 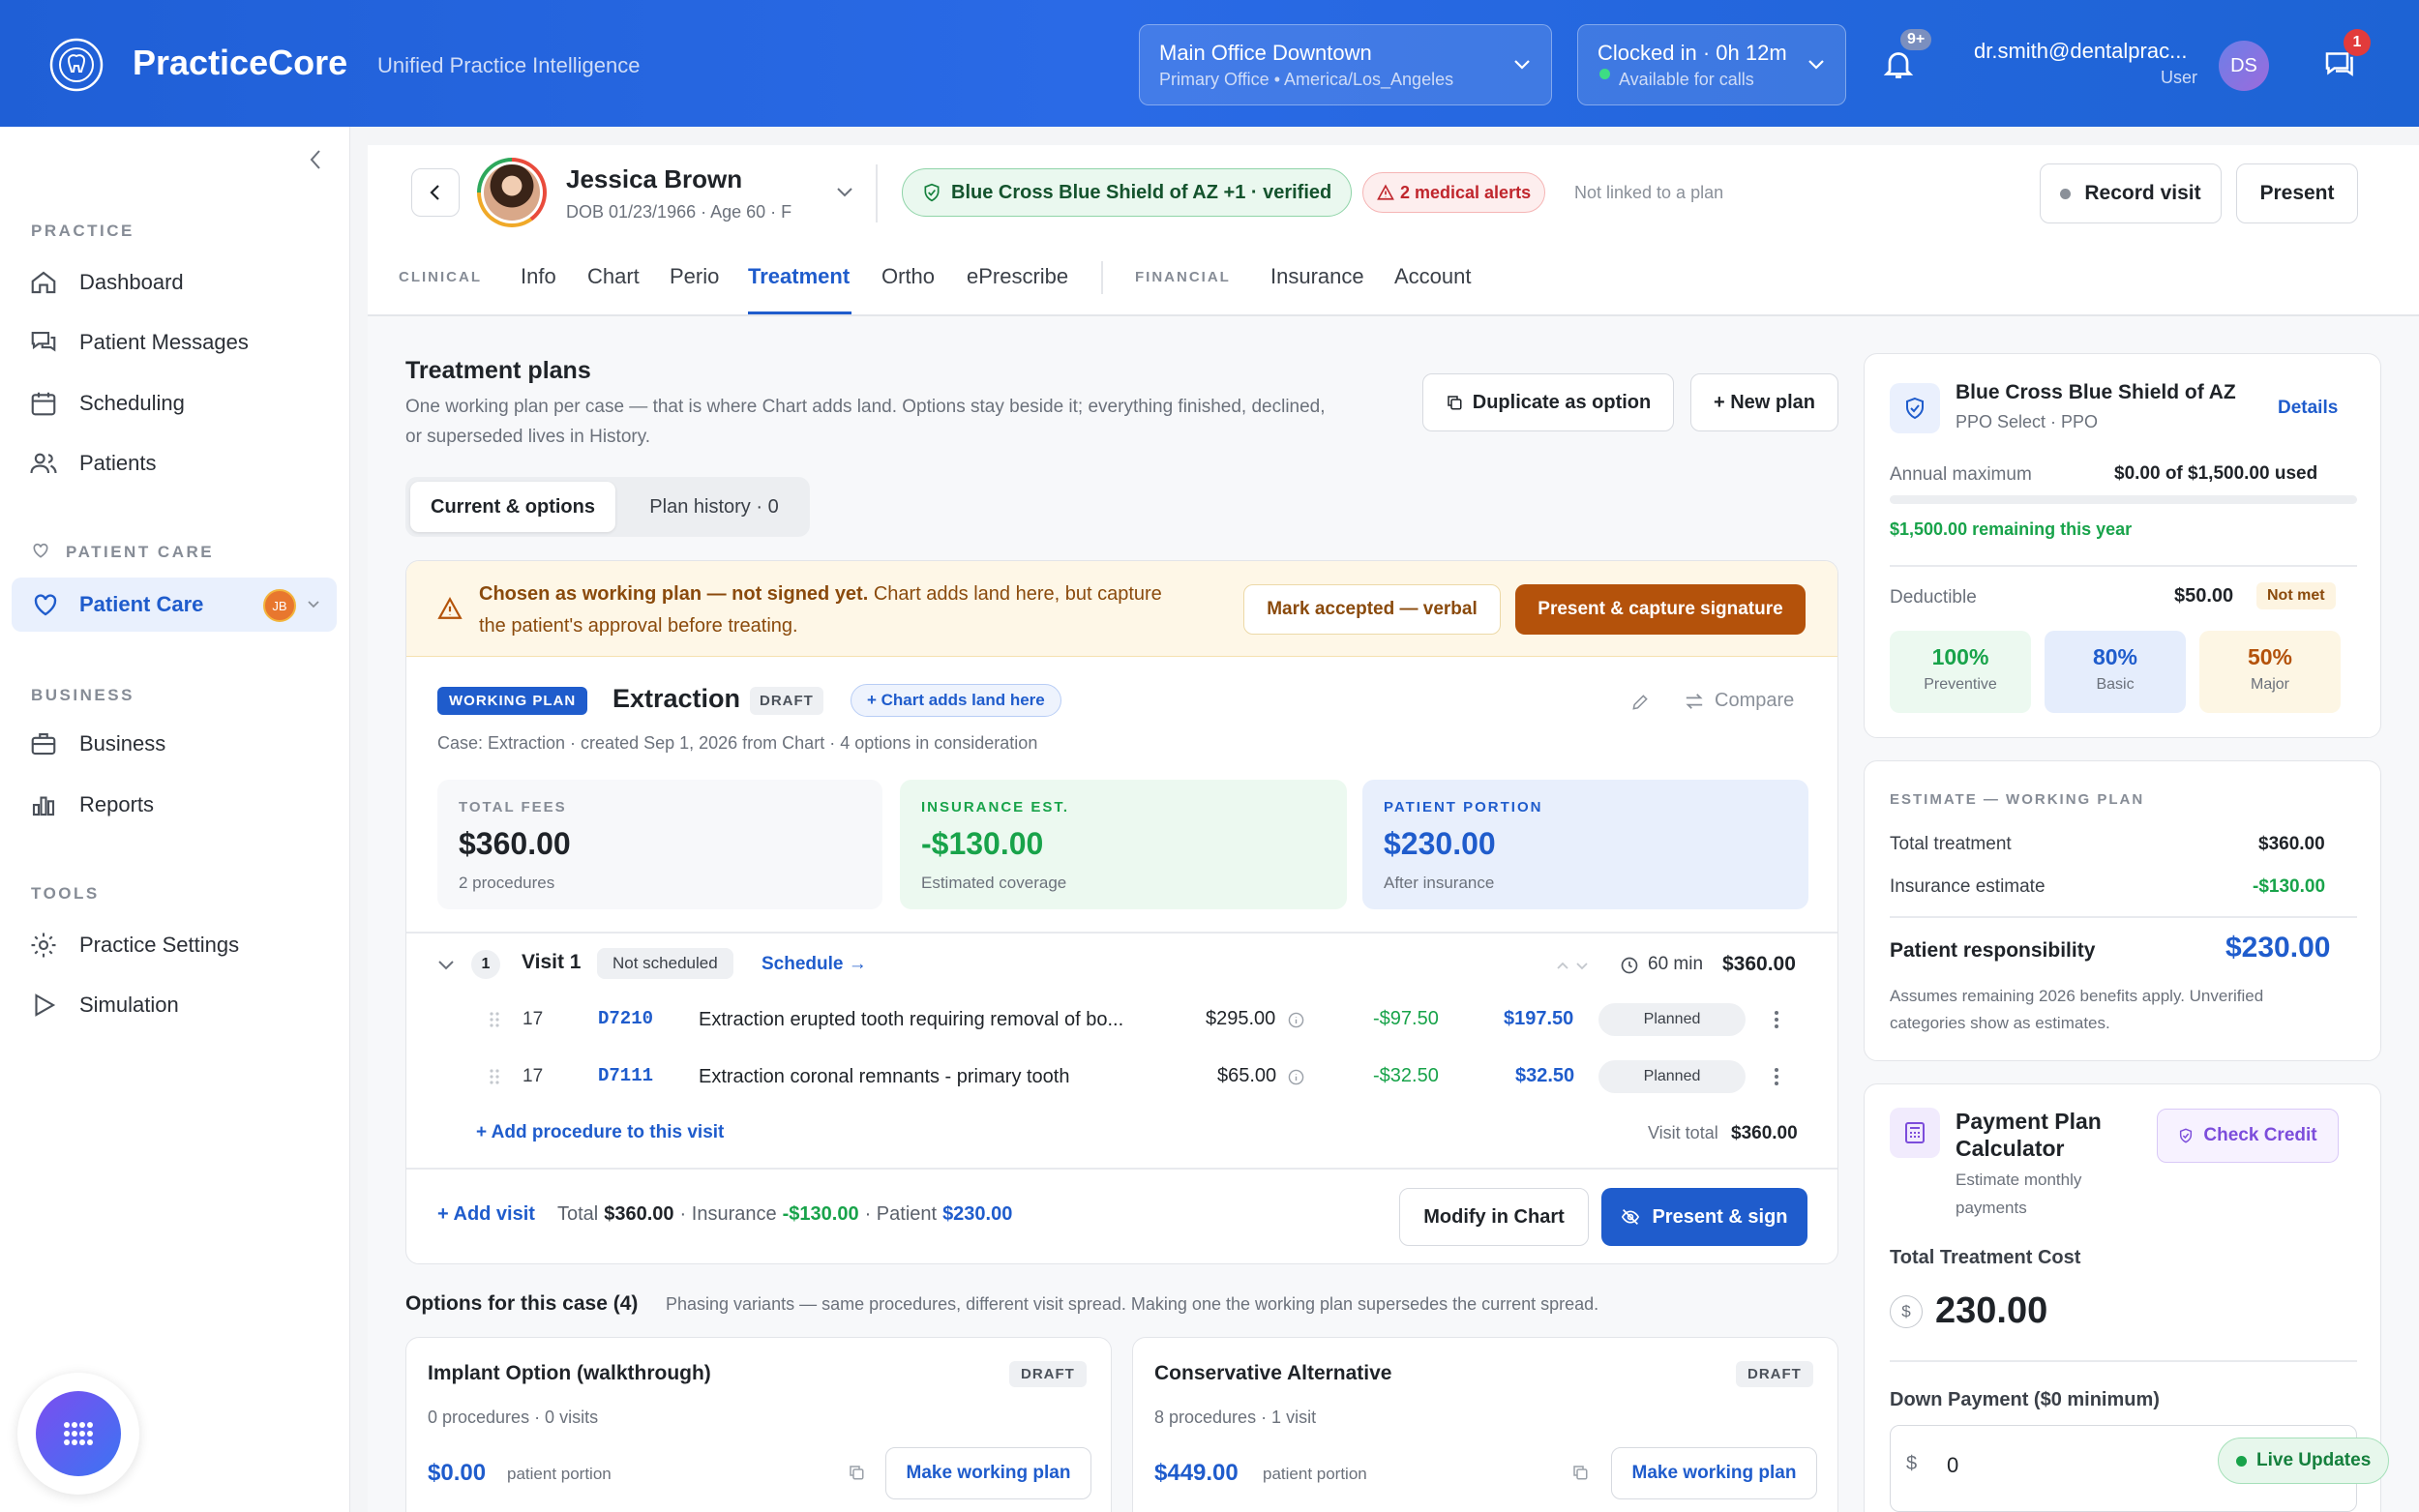 What do you see at coordinates (83, 231) in the screenshot?
I see `section-practice: PRACTICE` at bounding box center [83, 231].